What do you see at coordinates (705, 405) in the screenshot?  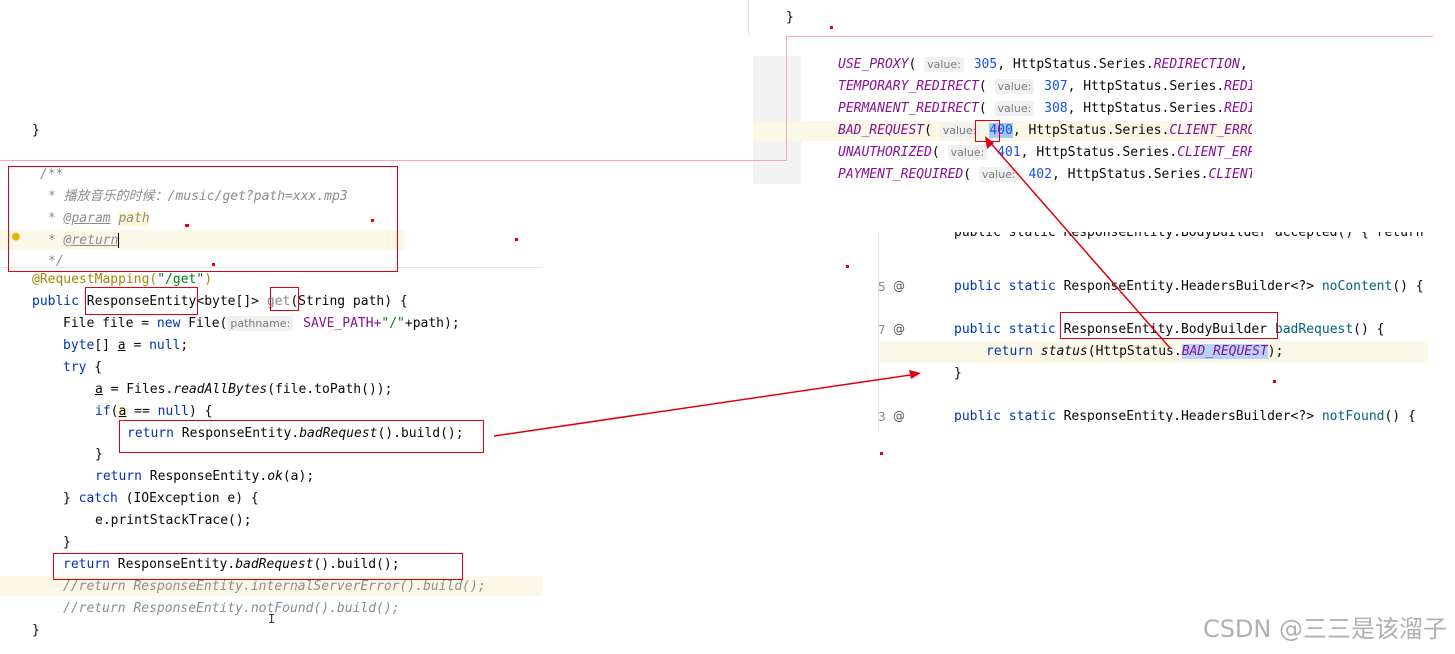 I see `arrow-inner-return-to-bad-request` at bounding box center [705, 405].